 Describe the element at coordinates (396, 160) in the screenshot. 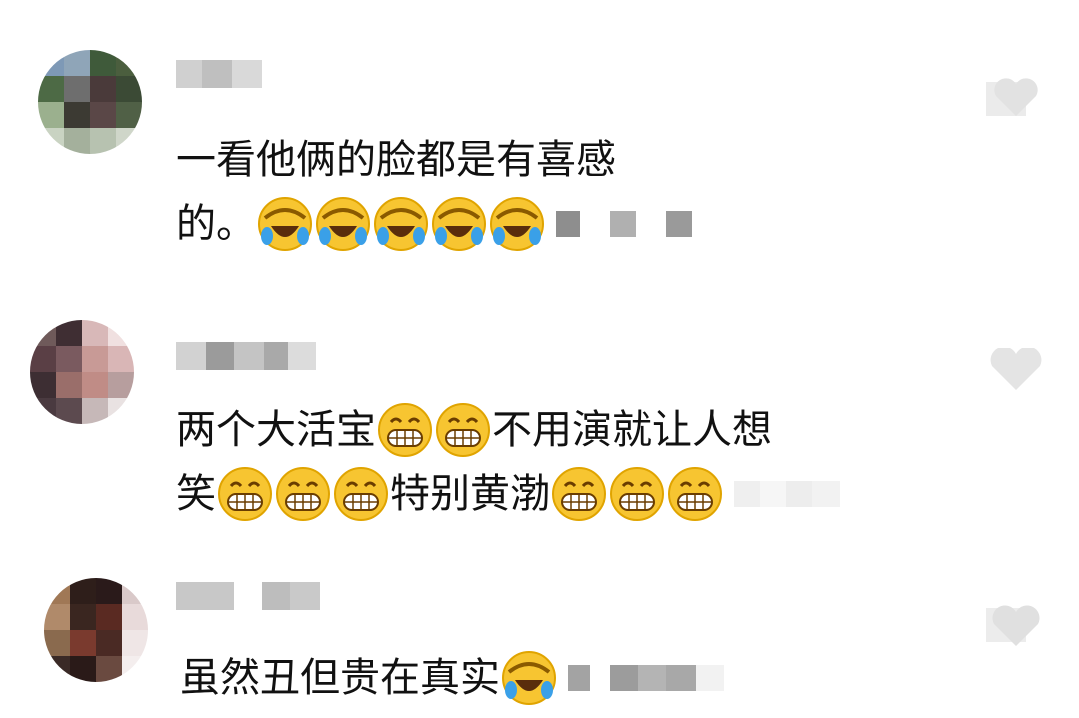

I see `comment-text-segment: 一看他俩的脸都是有喜感` at that location.